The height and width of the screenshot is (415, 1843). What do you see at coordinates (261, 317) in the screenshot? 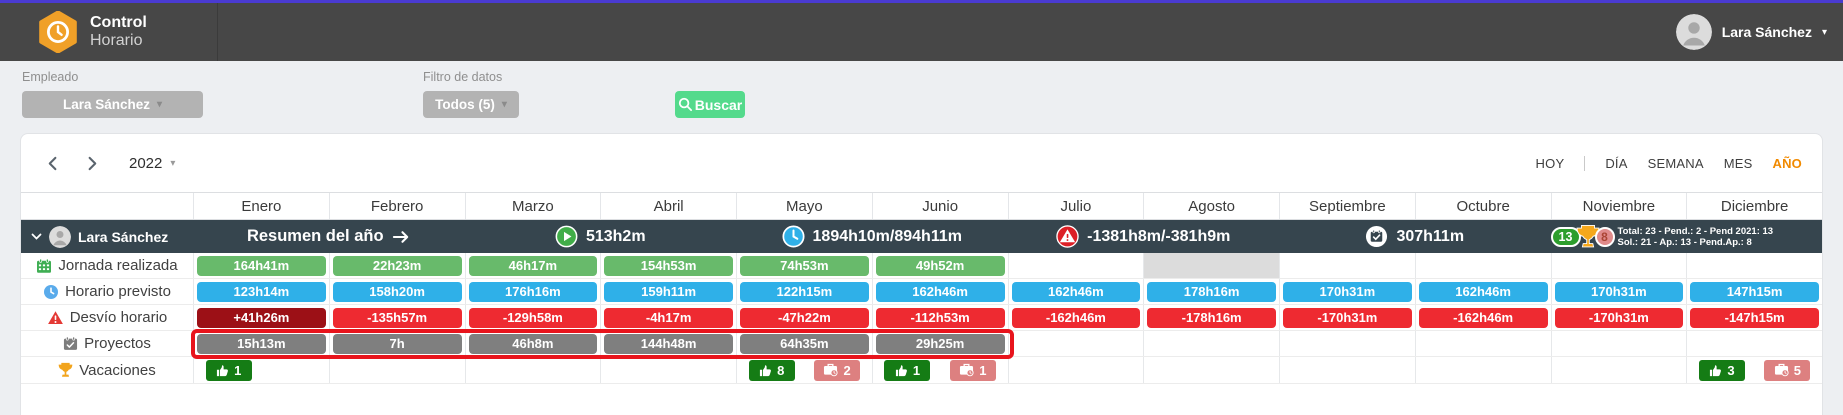
I see `desvio-horario-value-pill: +41h26m` at bounding box center [261, 317].